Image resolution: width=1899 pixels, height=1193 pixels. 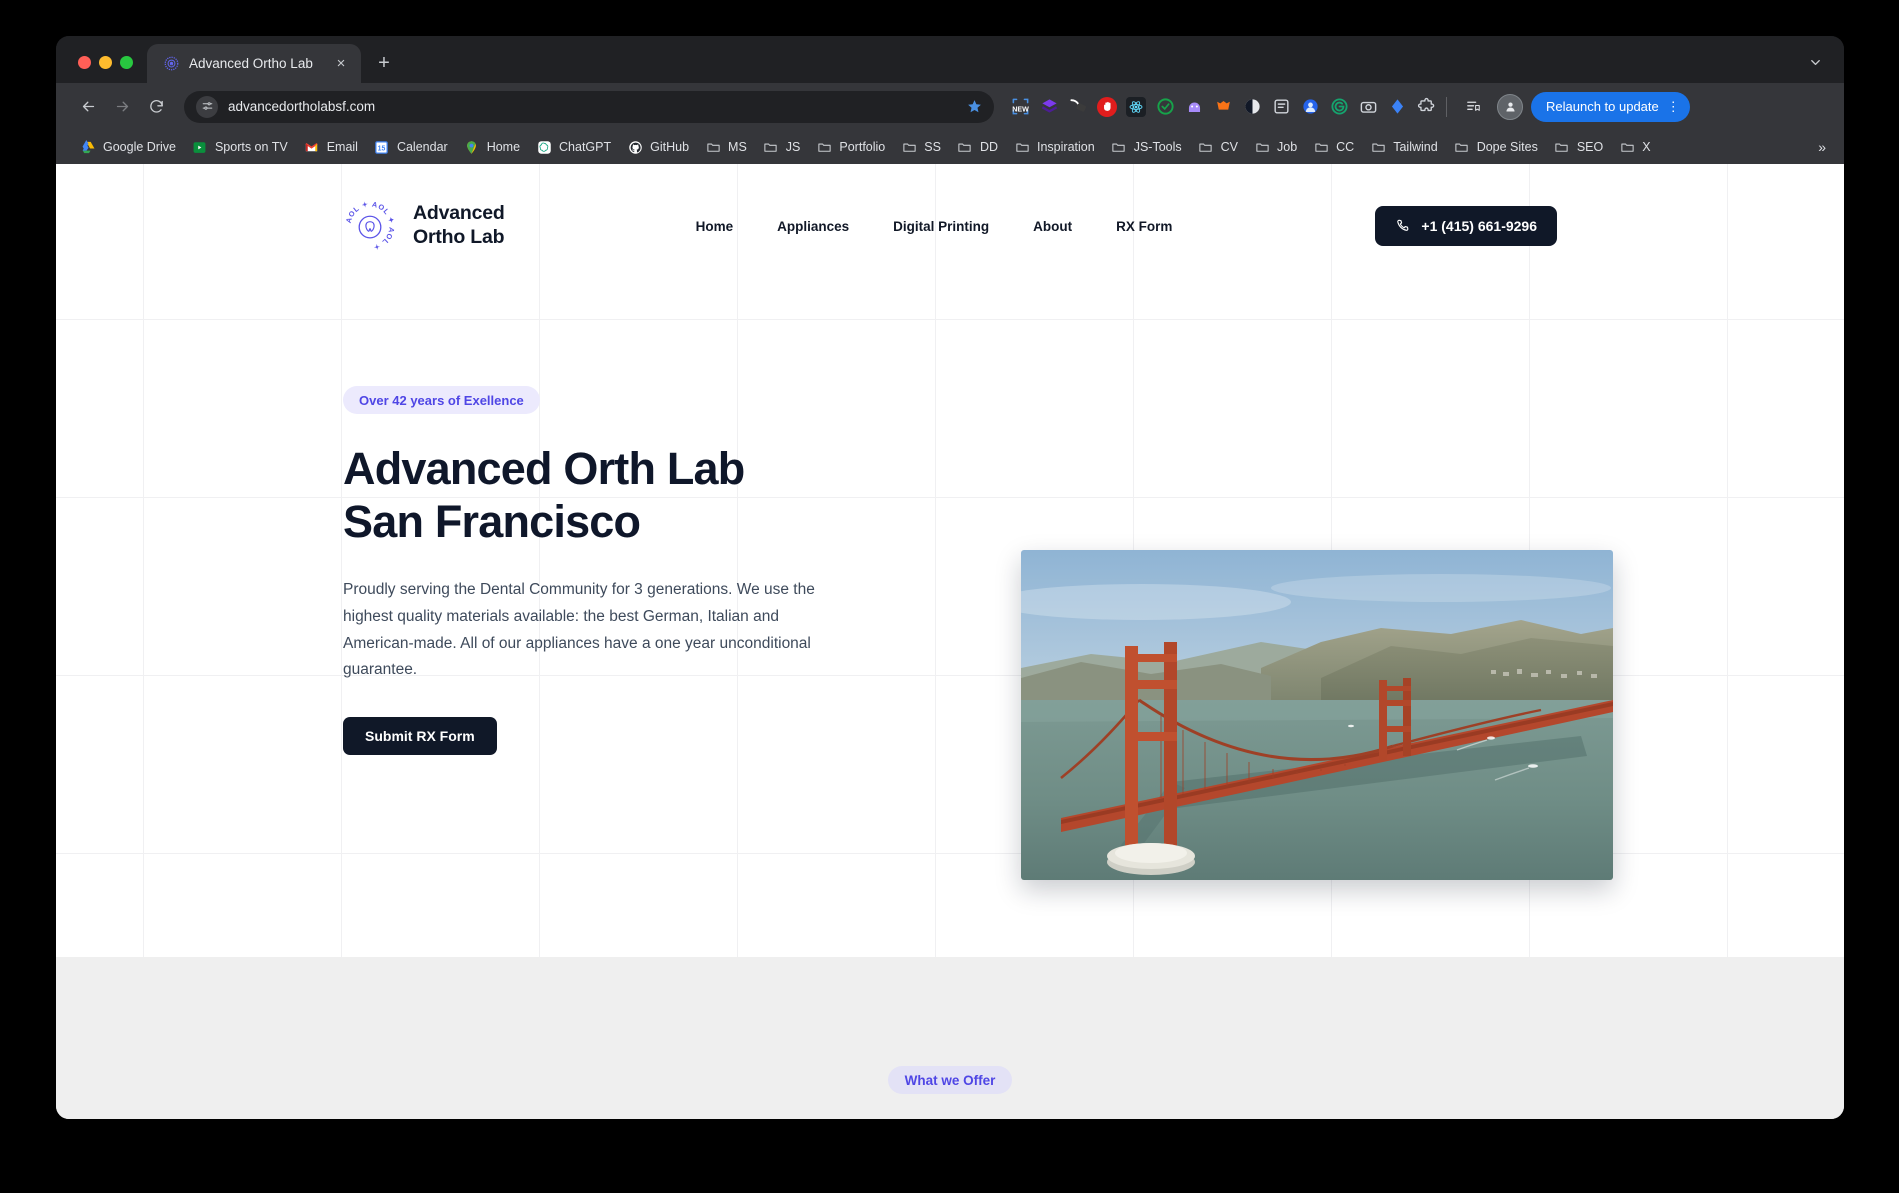 What do you see at coordinates (1333, 147) in the screenshot?
I see `bookmark-folder-cc: CC` at bounding box center [1333, 147].